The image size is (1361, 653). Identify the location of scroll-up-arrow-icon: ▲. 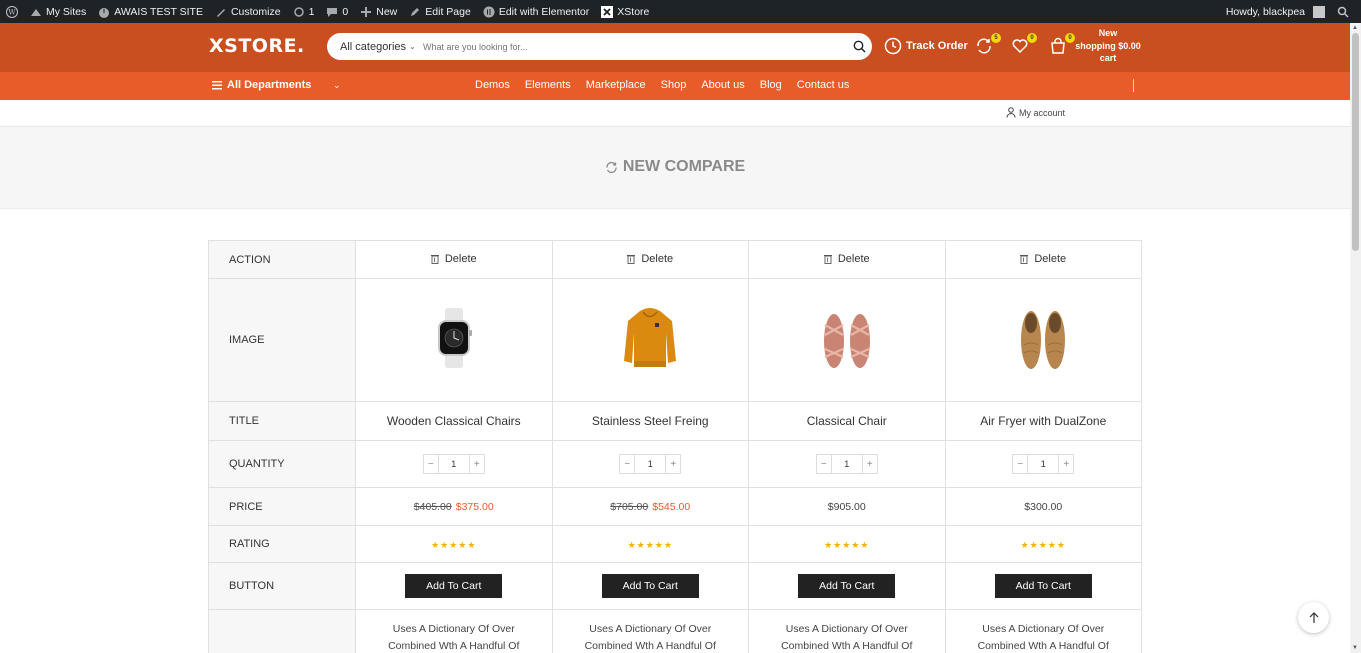
(1355, 28).